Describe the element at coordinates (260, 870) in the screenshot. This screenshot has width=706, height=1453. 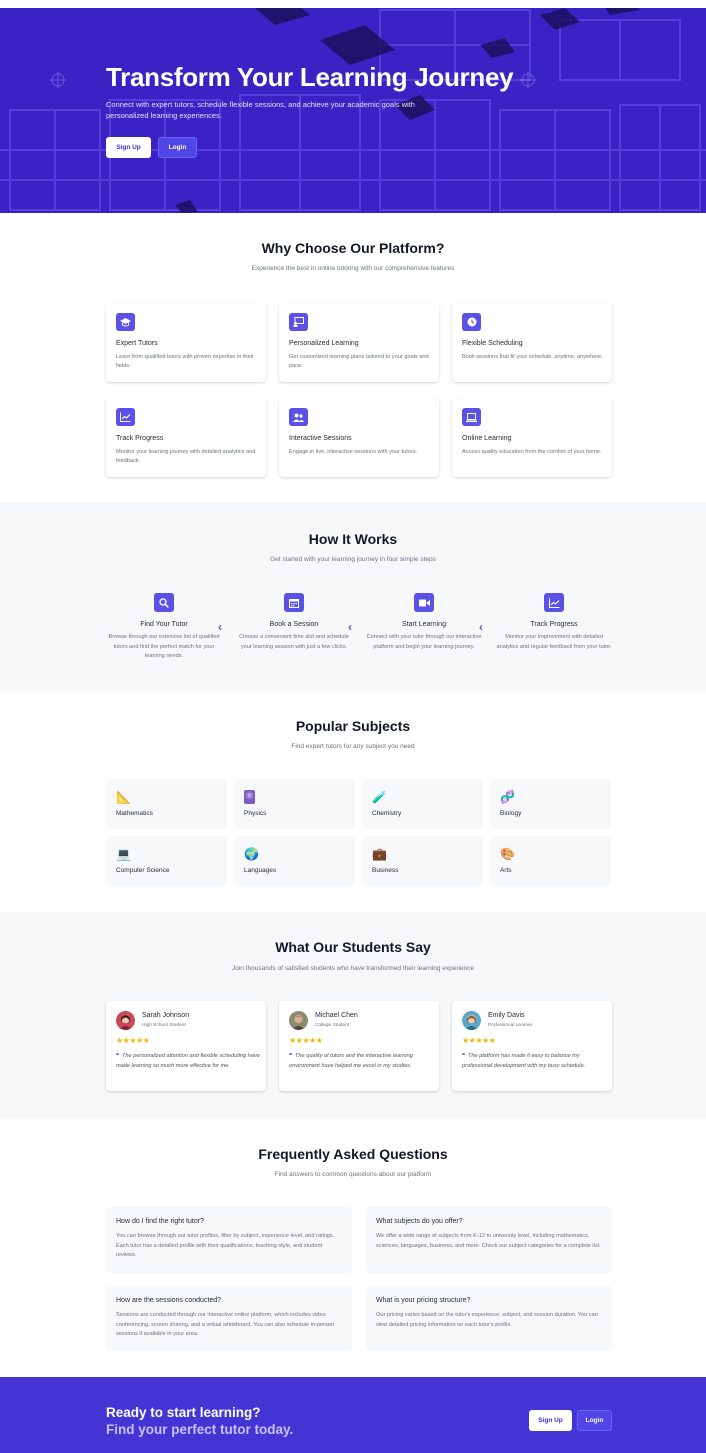
I see `subject-name: Languages` at that location.